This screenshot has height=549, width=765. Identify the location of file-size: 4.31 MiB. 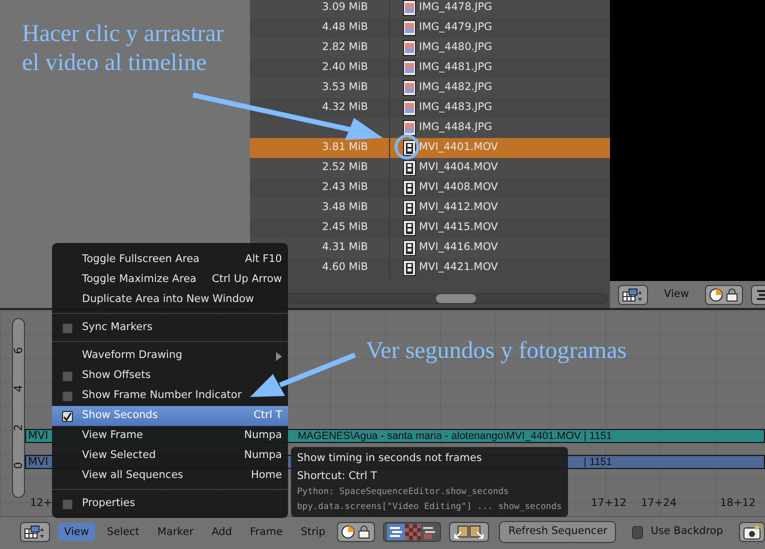
(345, 247).